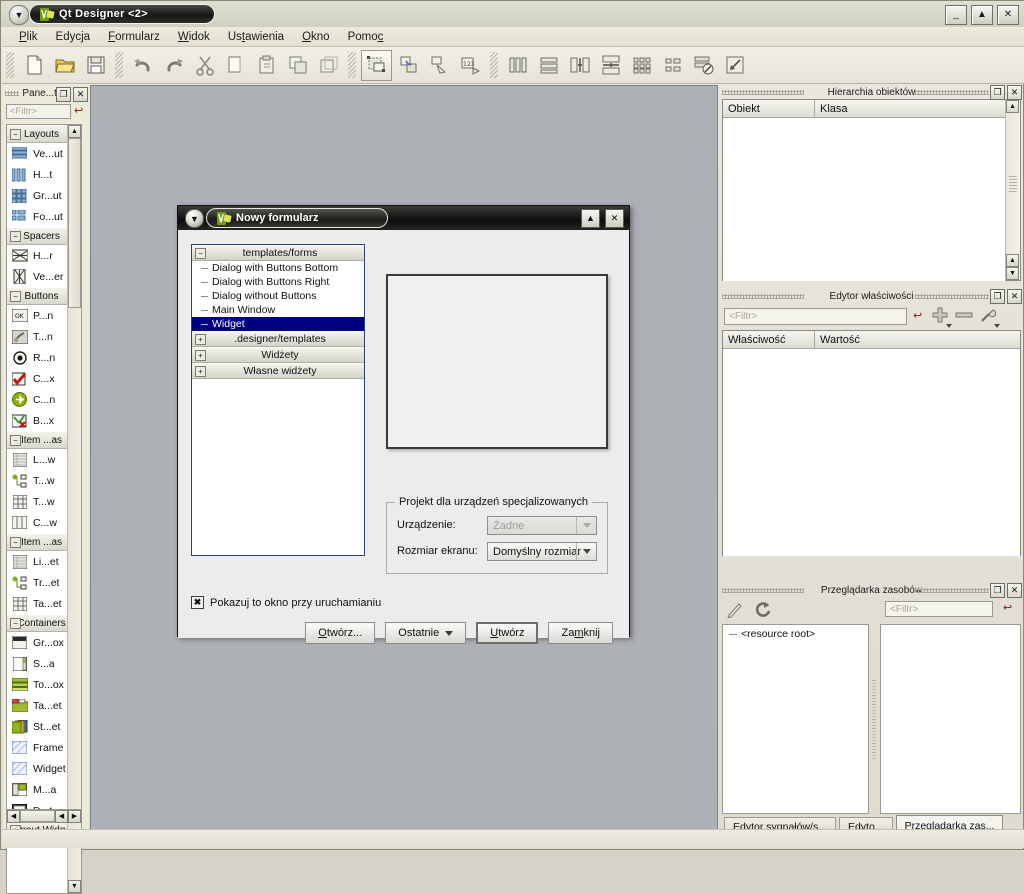  Describe the element at coordinates (38, 684) in the screenshot. I see `widget-item-tool-box: To...ox` at that location.